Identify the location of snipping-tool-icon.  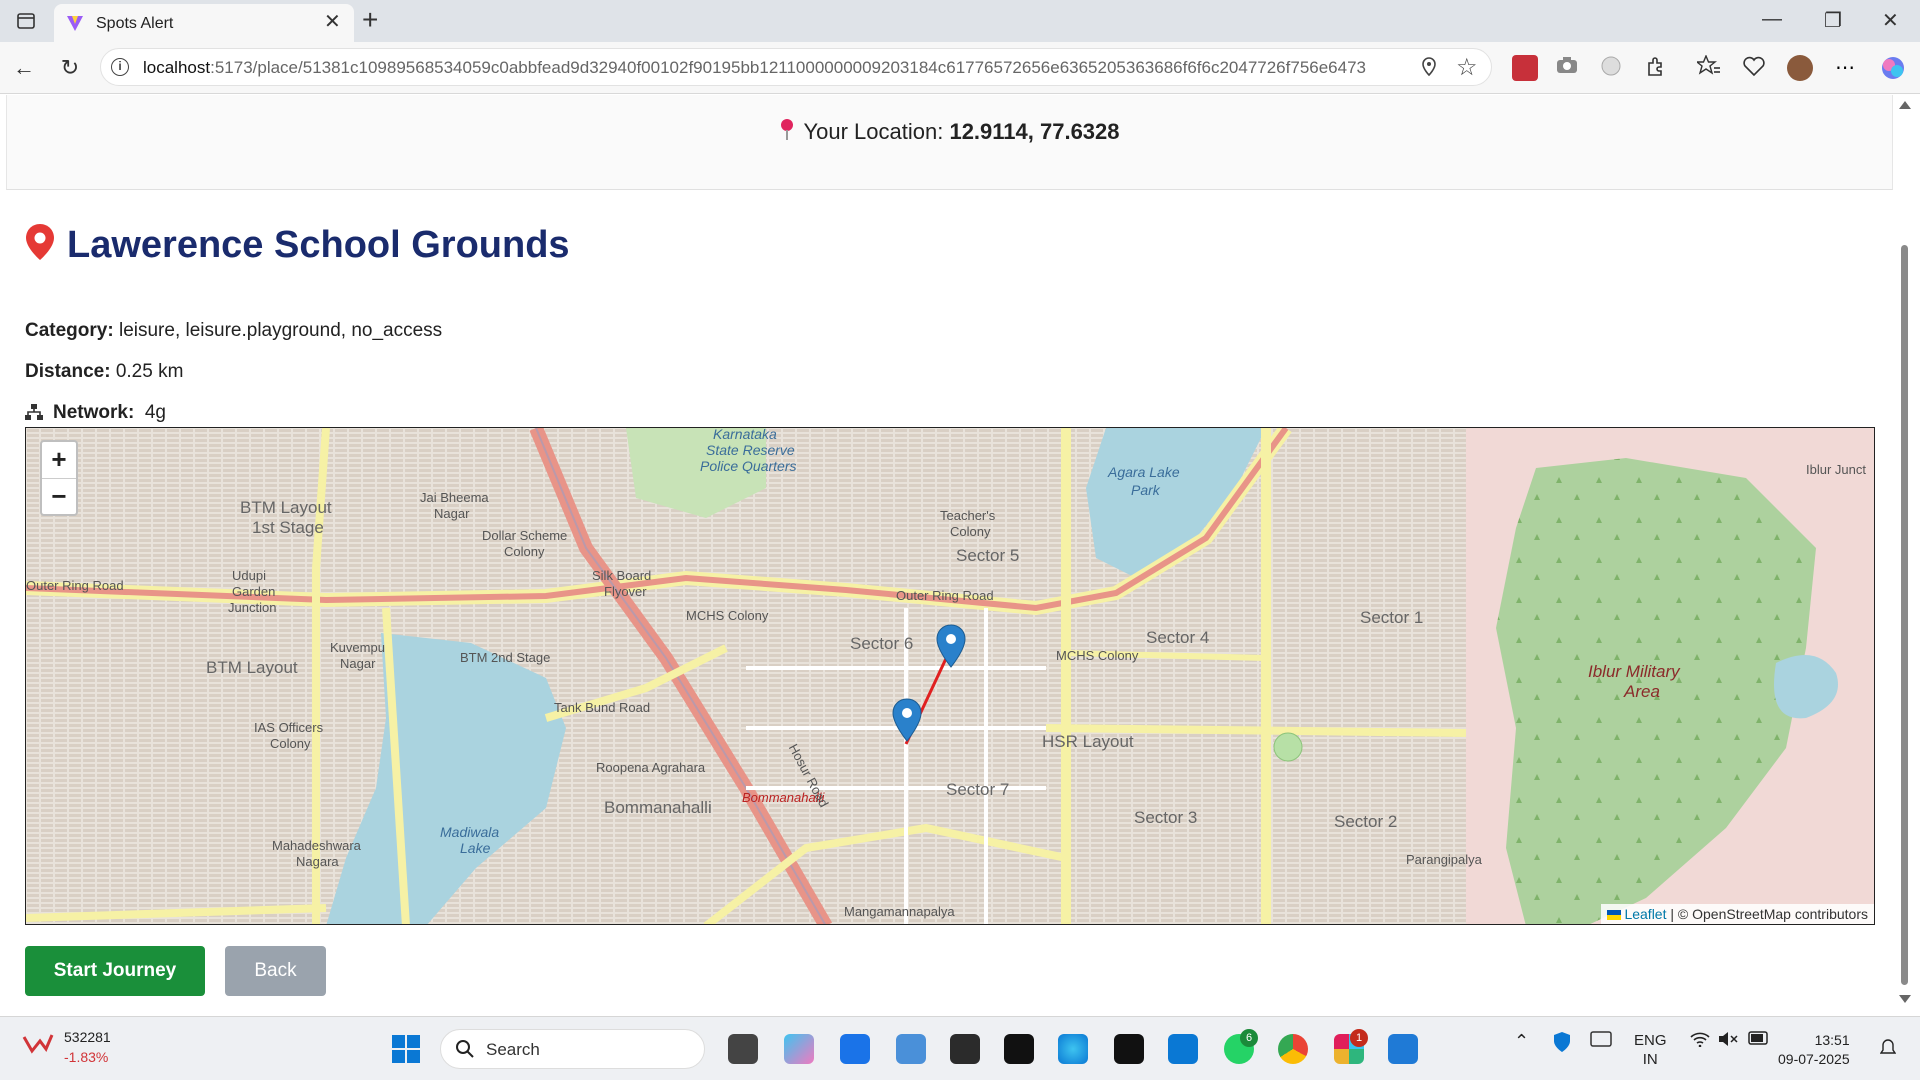
(1129, 1049).